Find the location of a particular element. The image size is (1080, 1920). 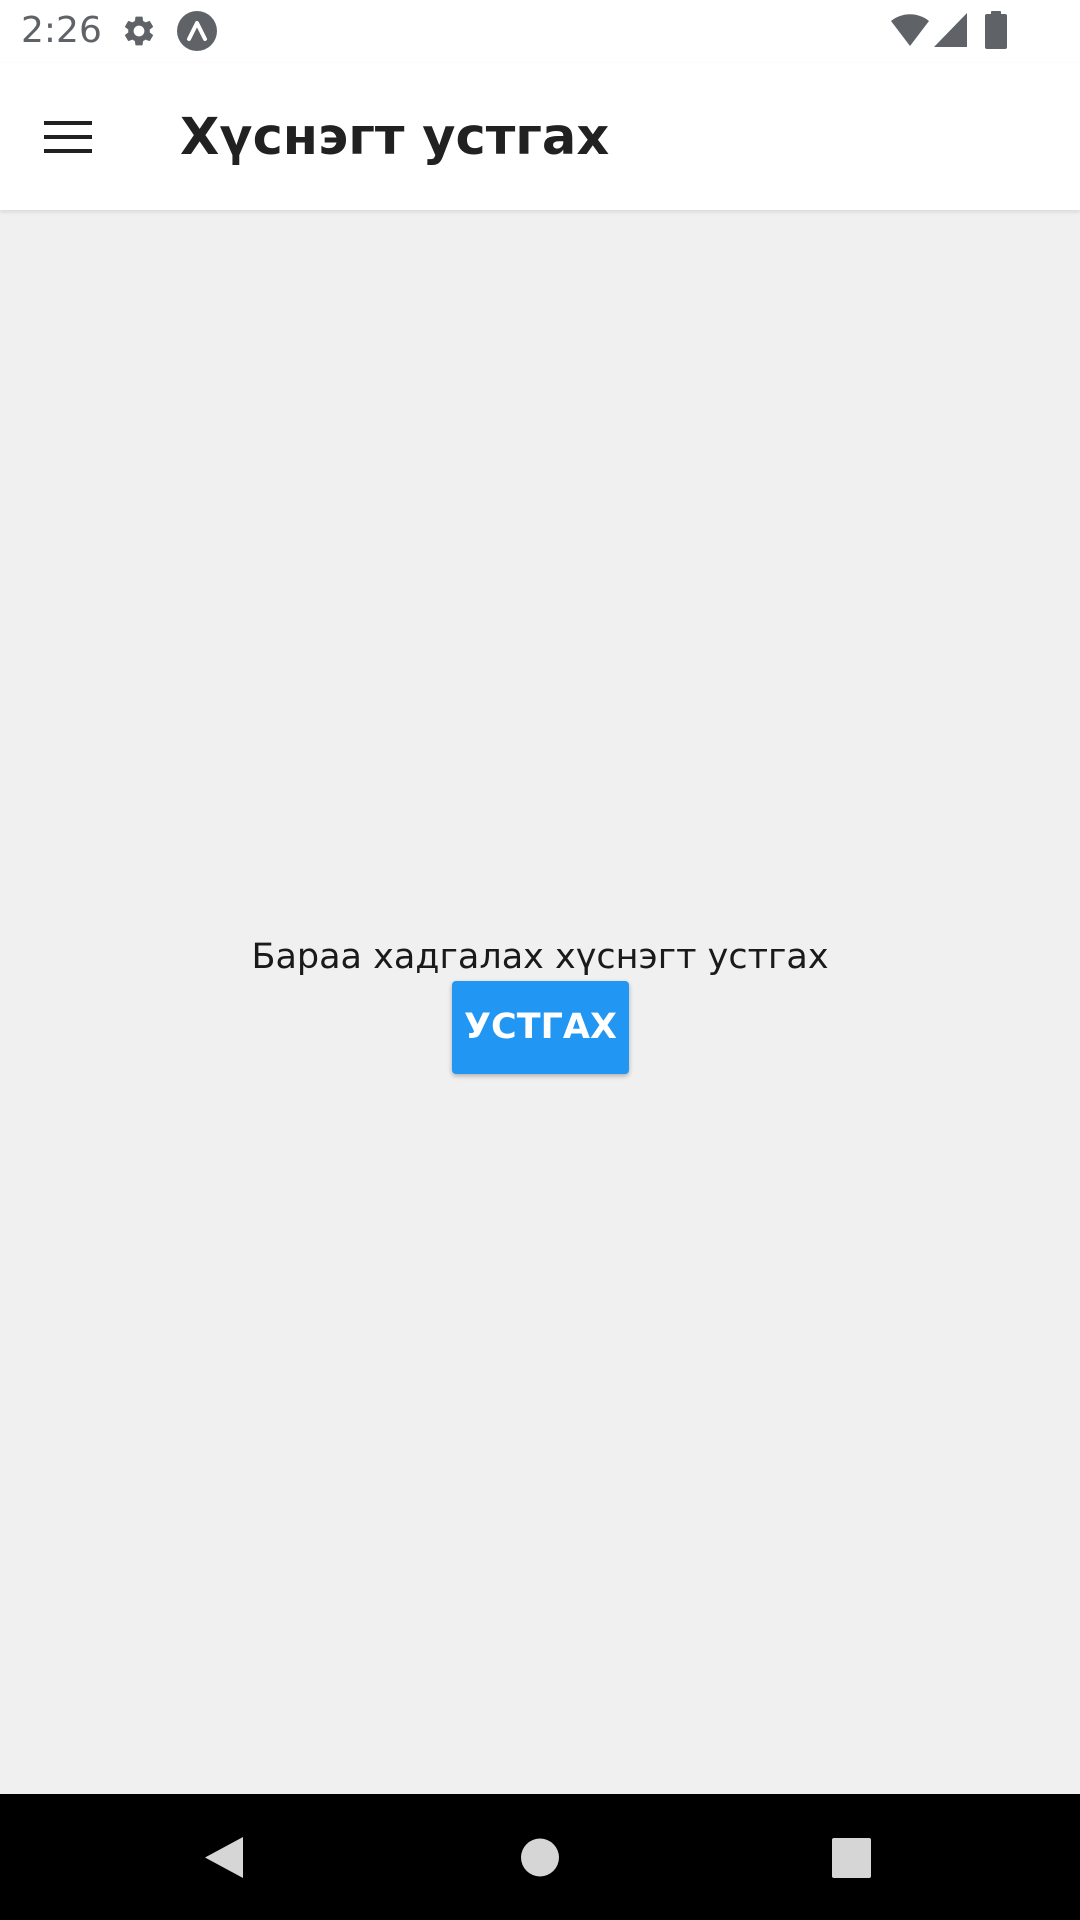

page-title: Хүснэгт устгах is located at coordinates (395, 137).